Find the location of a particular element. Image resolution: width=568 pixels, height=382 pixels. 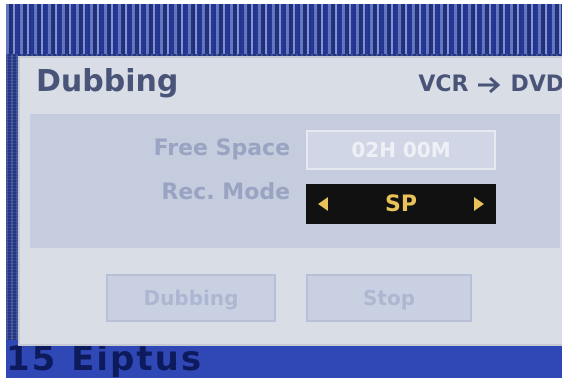

rec-mode-value: SP is located at coordinates (401, 204).